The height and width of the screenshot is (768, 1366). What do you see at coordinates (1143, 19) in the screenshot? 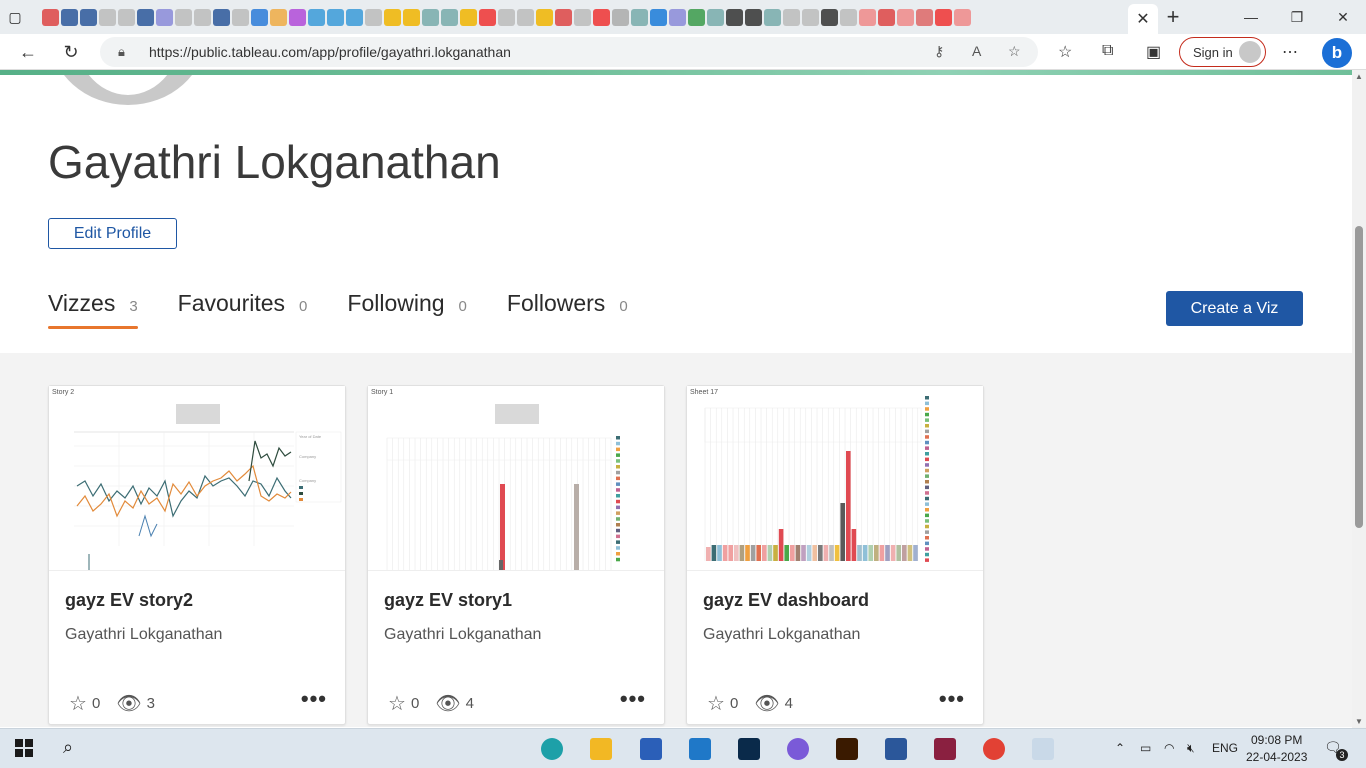
I see `close-tab-button: ✕` at bounding box center [1143, 19].